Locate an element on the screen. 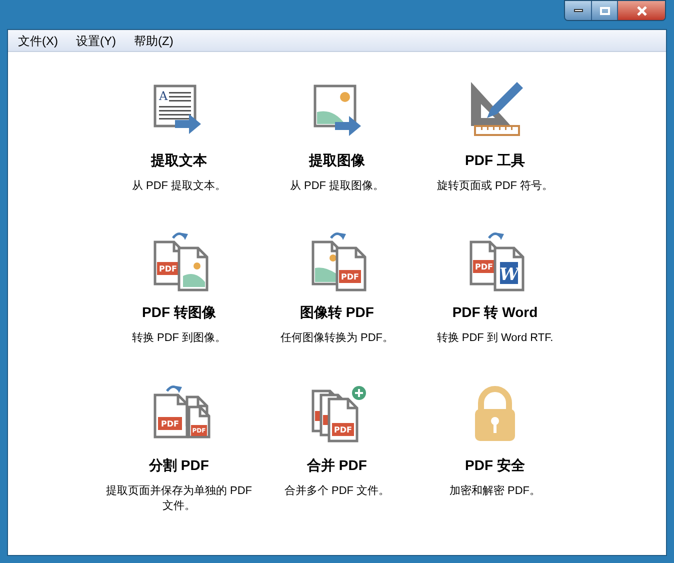 This screenshot has width=674, height=563. maximize-icon is located at coordinates (605, 10).